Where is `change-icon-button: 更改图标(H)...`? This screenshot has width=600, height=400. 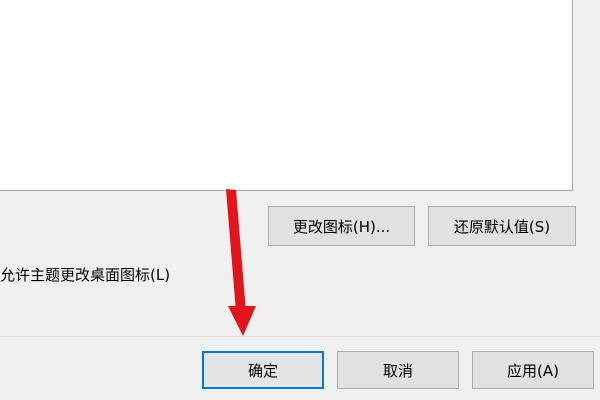 change-icon-button: 更改图标(H)... is located at coordinates (341, 226).